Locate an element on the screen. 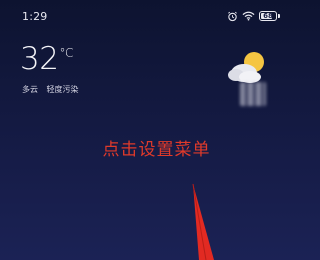 The width and height of the screenshot is (320, 260). annotation-text: 点击设置菜单 is located at coordinates (144, 147).